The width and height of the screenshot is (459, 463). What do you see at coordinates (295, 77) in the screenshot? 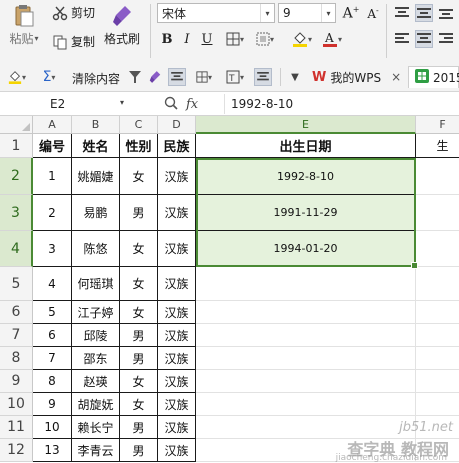
I see `quick-menu-button: ▼` at bounding box center [295, 77].